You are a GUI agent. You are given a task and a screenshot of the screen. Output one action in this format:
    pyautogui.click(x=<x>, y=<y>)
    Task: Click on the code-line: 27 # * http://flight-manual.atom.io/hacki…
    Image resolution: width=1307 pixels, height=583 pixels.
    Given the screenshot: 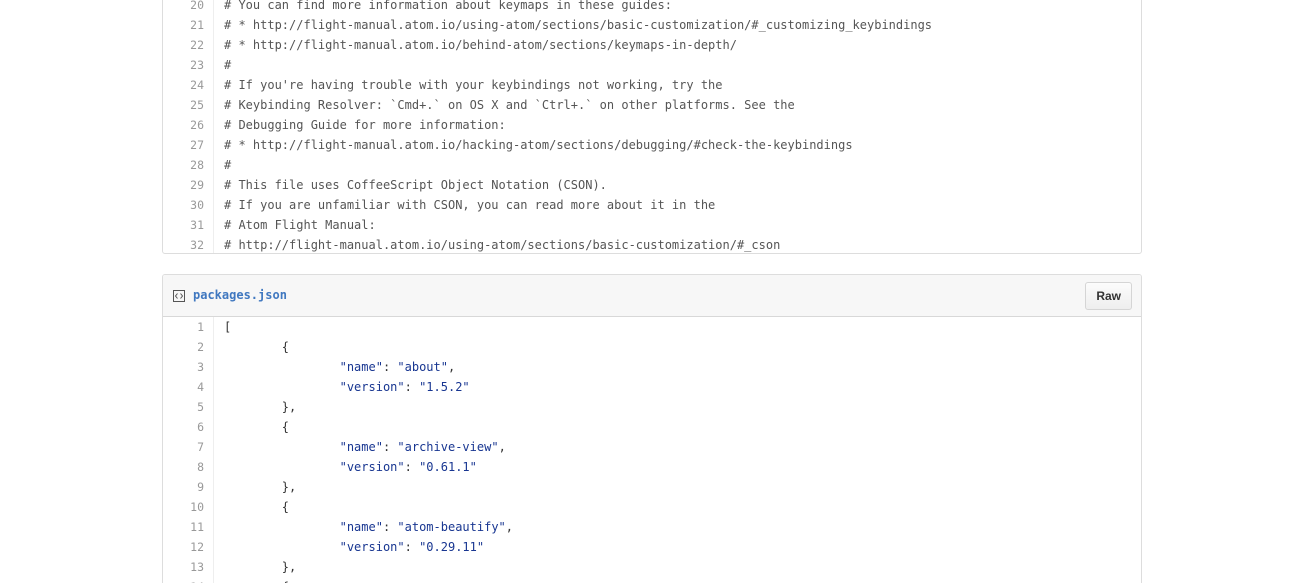 What is the action you would take?
    pyautogui.click(x=652, y=145)
    